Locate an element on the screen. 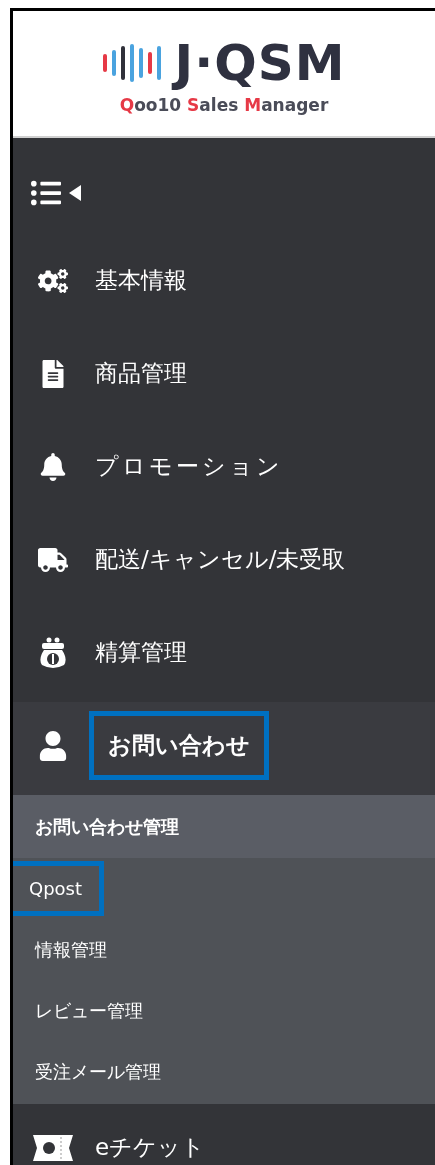 The width and height of the screenshot is (435, 1165). money-bag-icon is located at coordinates (53, 652).